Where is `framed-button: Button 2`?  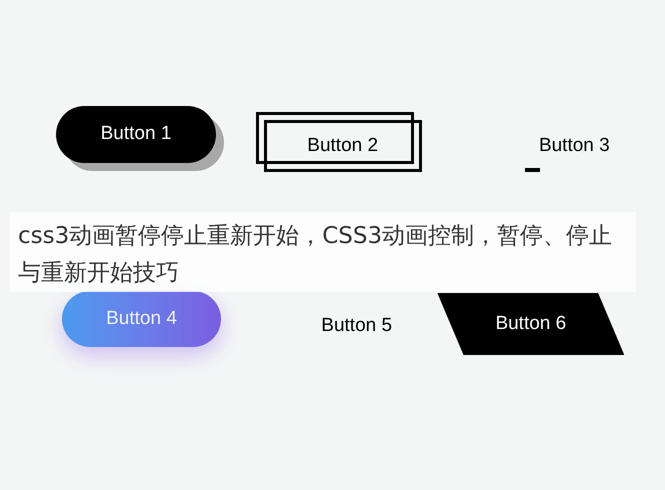 framed-button: Button 2 is located at coordinates (343, 146).